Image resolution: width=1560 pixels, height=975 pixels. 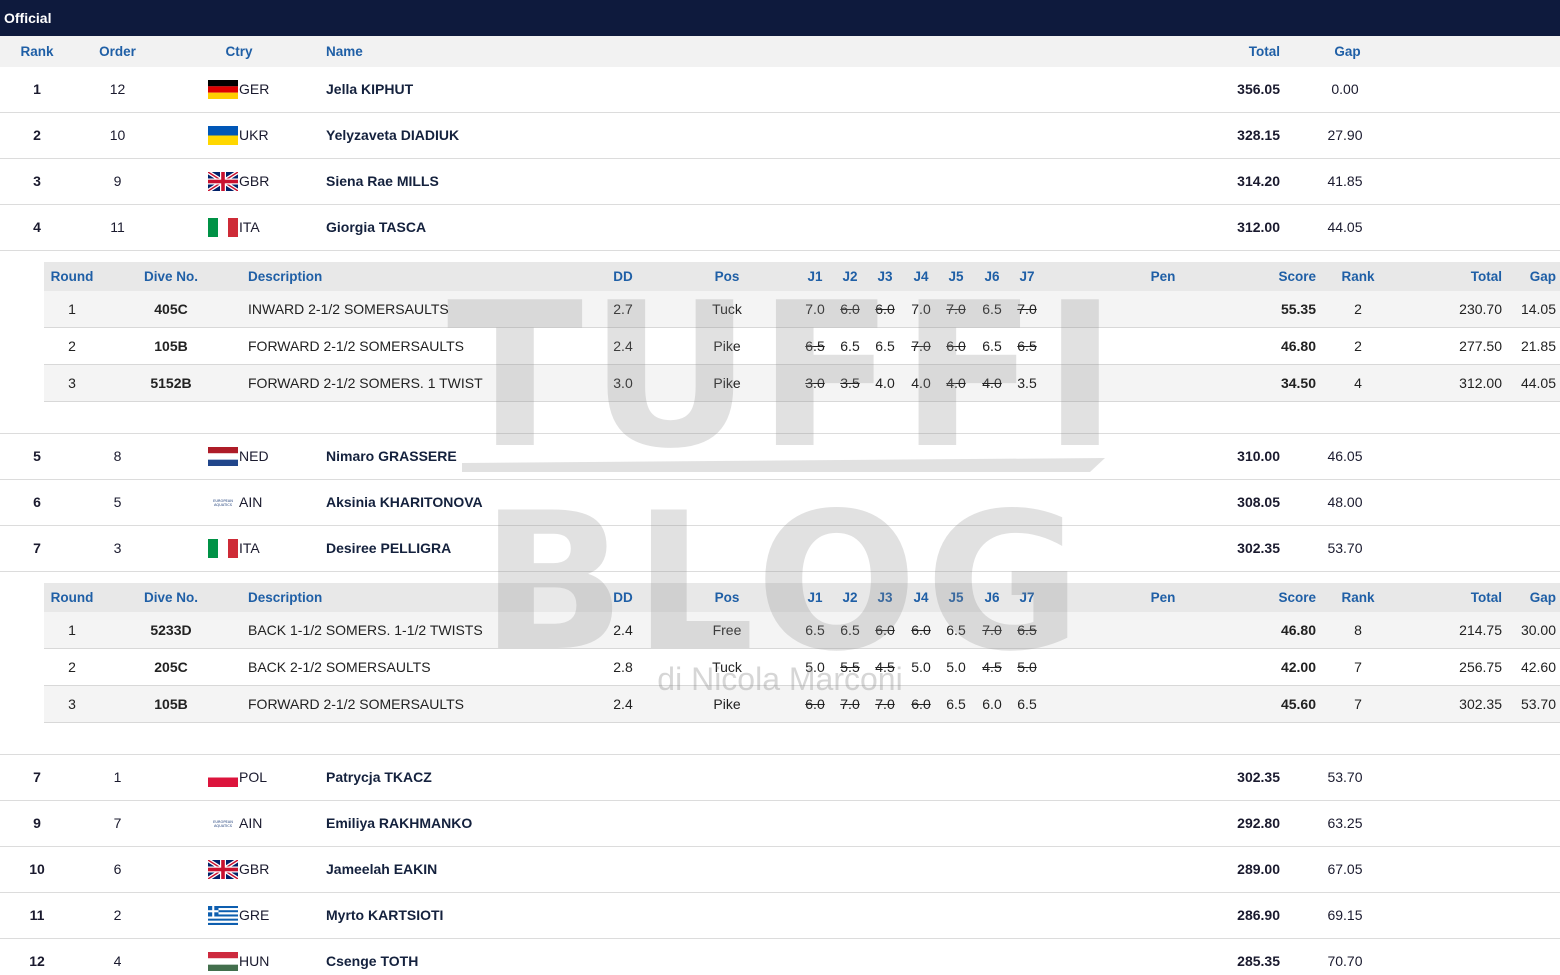 I want to click on athlete-total: 285.35, so click(x=1258, y=961).